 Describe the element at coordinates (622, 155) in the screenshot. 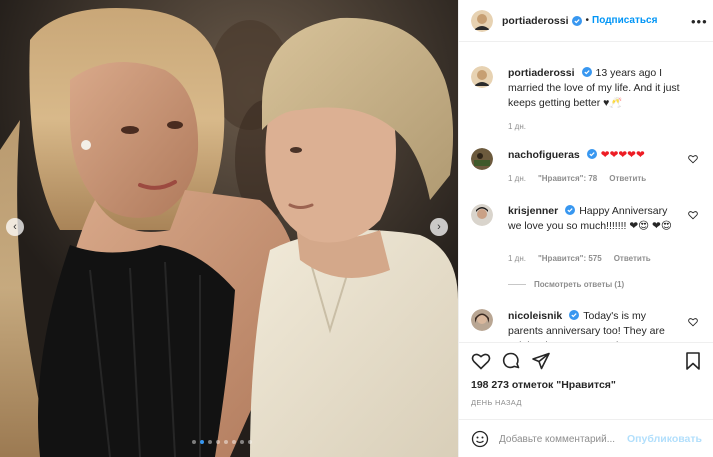

I see `comment-text: ❤❤❤❤❤` at that location.